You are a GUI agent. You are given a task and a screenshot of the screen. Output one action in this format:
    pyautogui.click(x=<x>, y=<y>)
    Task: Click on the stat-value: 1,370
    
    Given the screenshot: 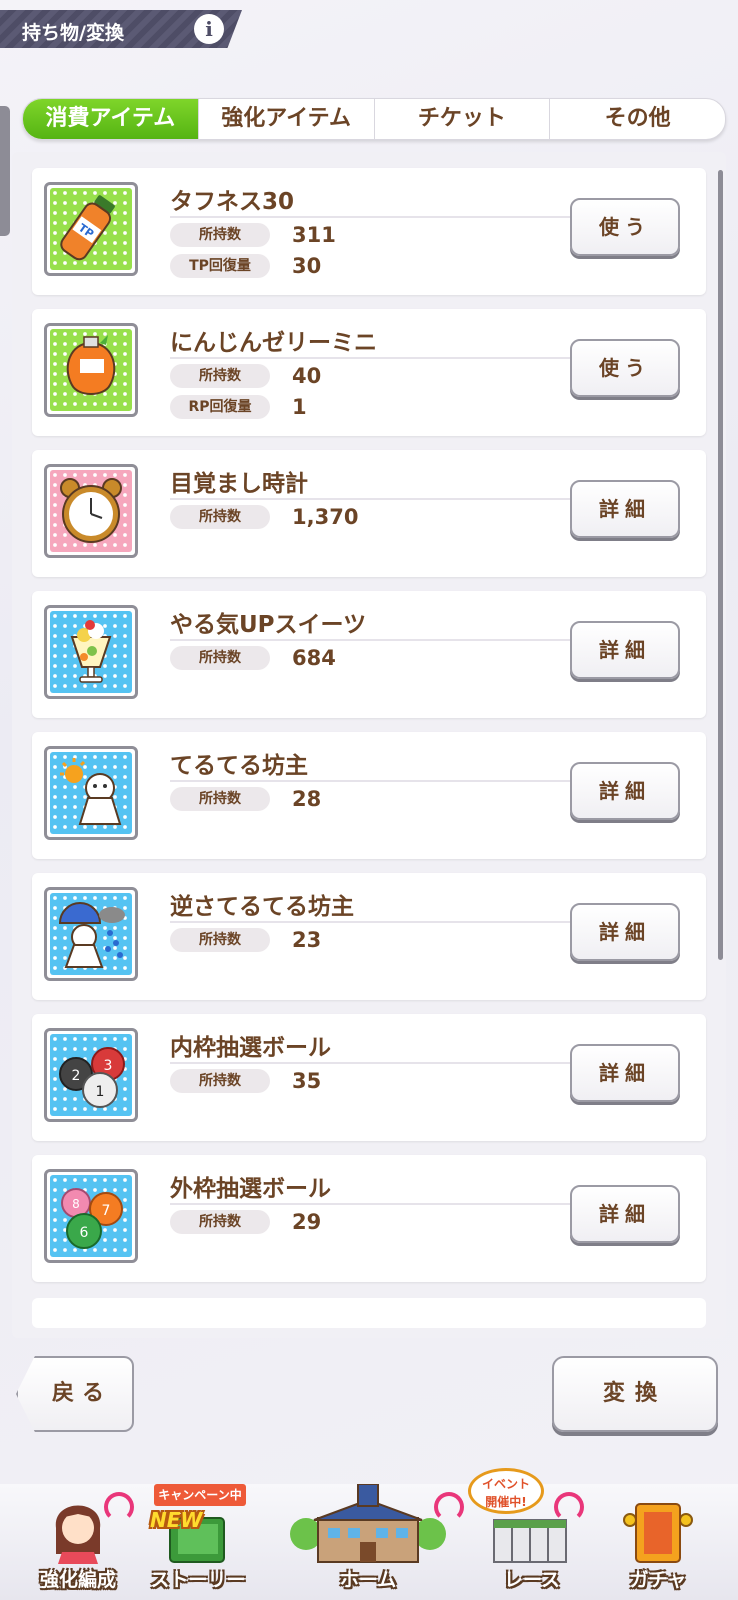 What is the action you would take?
    pyautogui.click(x=325, y=517)
    